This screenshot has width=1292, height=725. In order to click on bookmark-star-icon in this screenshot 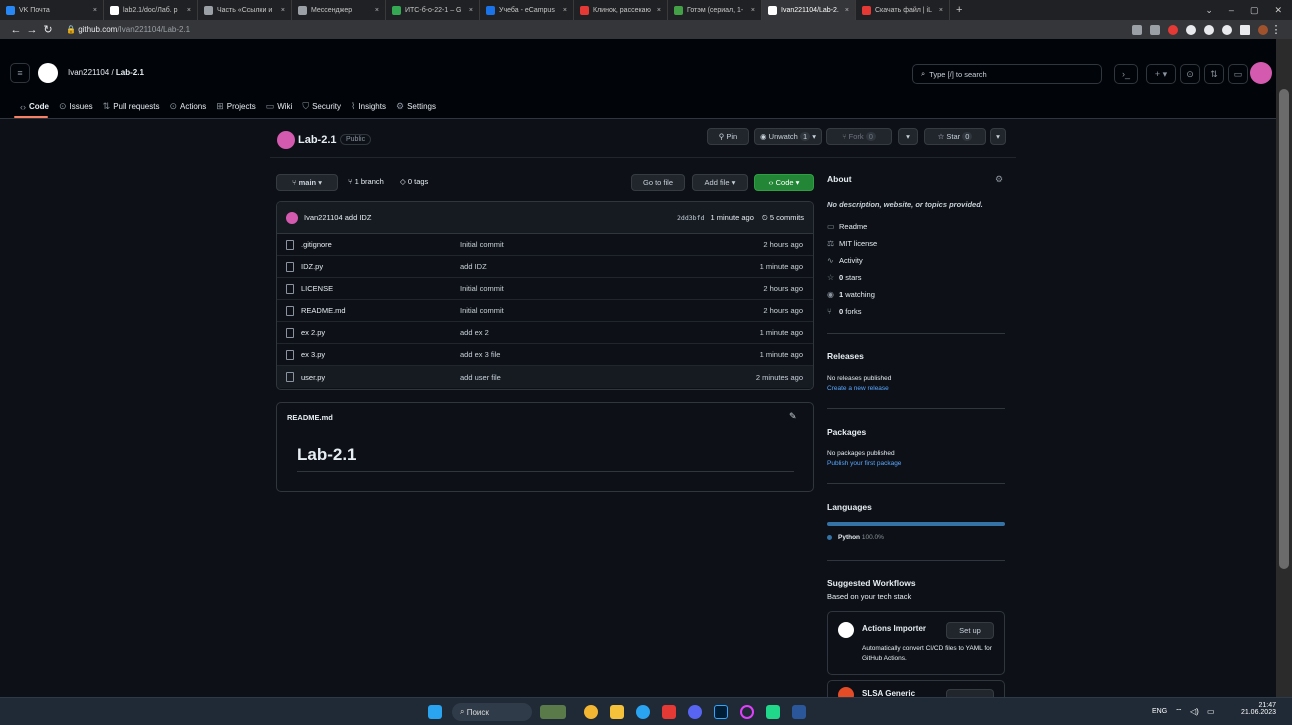, I will do `click(1155, 29)`.